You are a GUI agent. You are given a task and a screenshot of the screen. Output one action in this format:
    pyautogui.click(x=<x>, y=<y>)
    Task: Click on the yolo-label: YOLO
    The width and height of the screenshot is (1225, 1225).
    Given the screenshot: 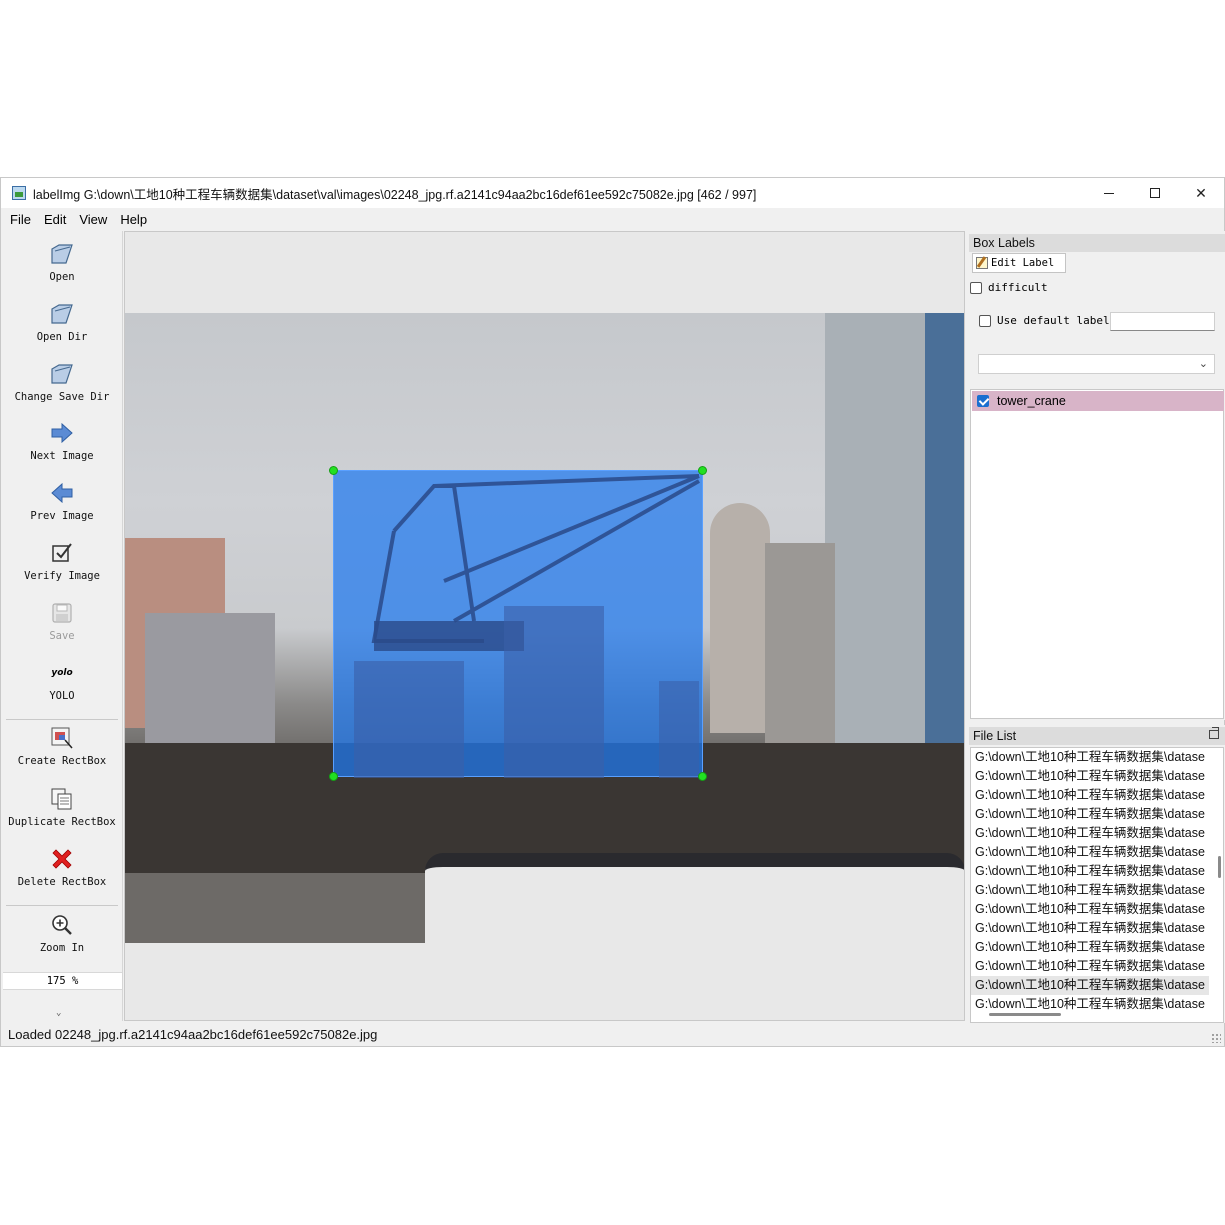 What is the action you would take?
    pyautogui.click(x=62, y=696)
    